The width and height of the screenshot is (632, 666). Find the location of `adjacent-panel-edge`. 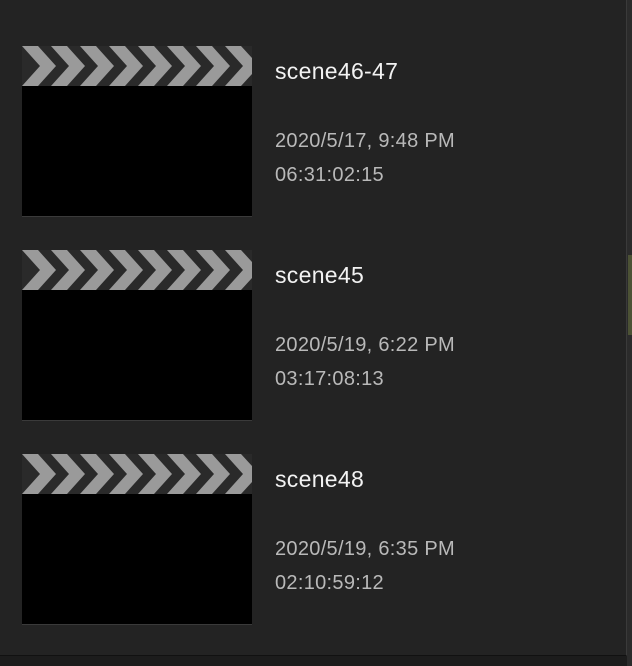

adjacent-panel-edge is located at coordinates (630, 295).